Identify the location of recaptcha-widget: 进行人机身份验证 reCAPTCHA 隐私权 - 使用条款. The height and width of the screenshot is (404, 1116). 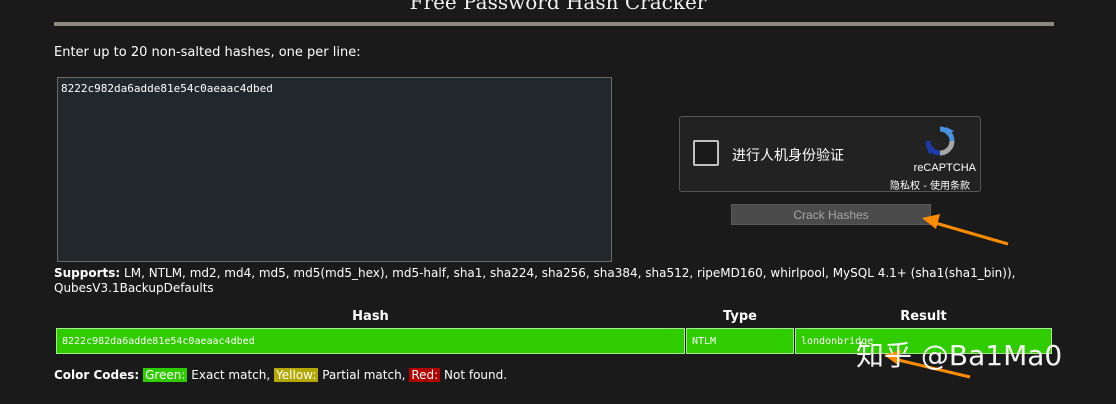
(830, 154).